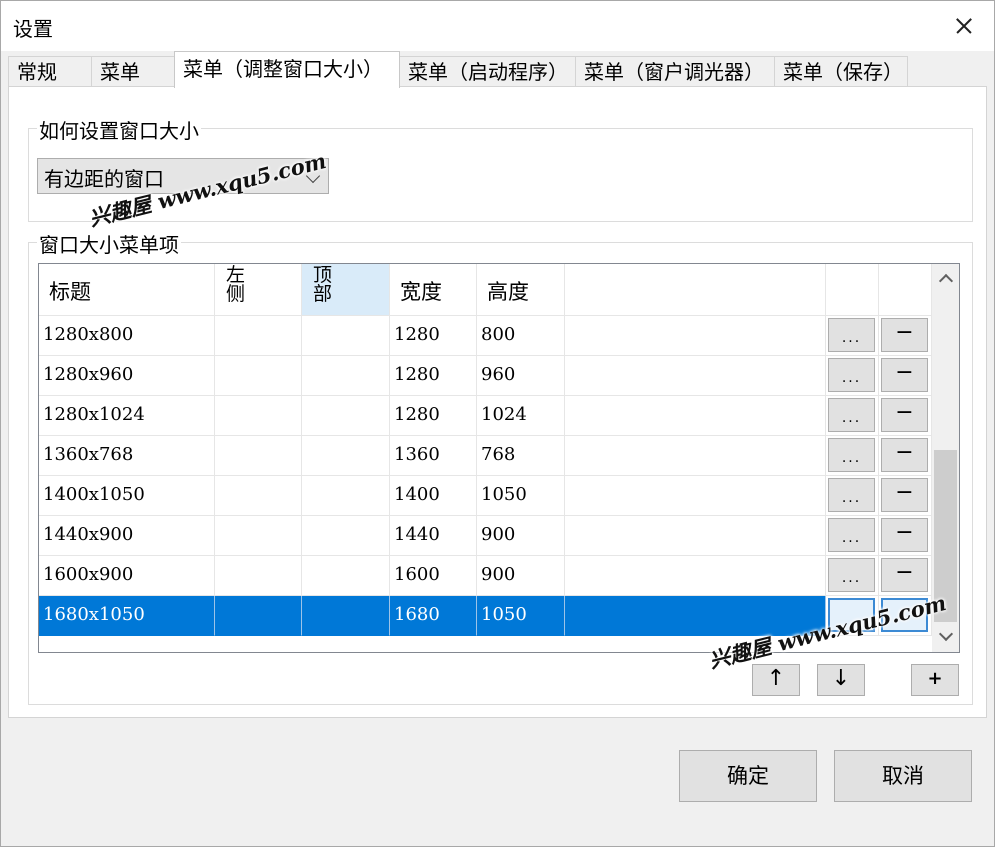 The height and width of the screenshot is (847, 995). Describe the element at coordinates (841, 71) in the screenshot. I see `tab-menu-save: 菜单（保存）` at that location.